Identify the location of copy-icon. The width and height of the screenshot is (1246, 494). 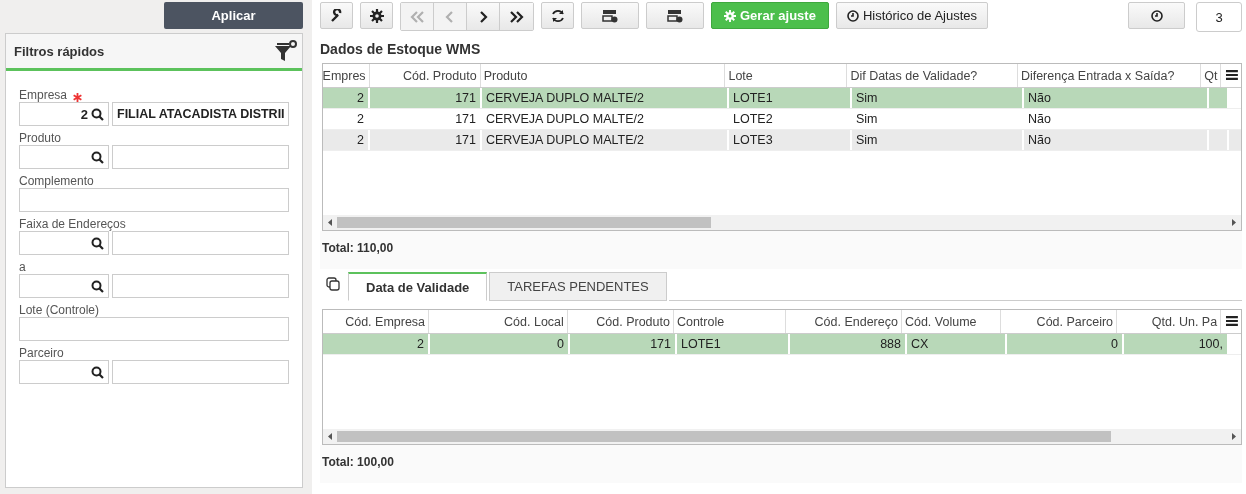
(333, 284).